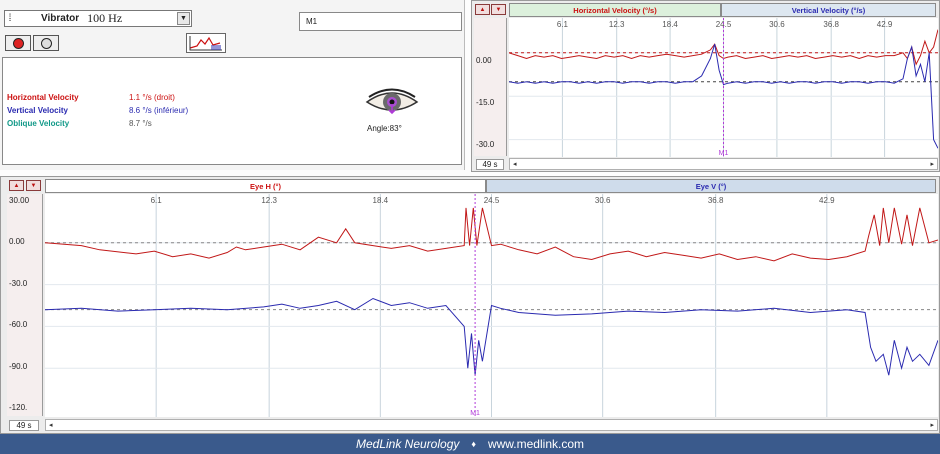  I want to click on footer-brand: MedLink Neurology, so click(407, 444).